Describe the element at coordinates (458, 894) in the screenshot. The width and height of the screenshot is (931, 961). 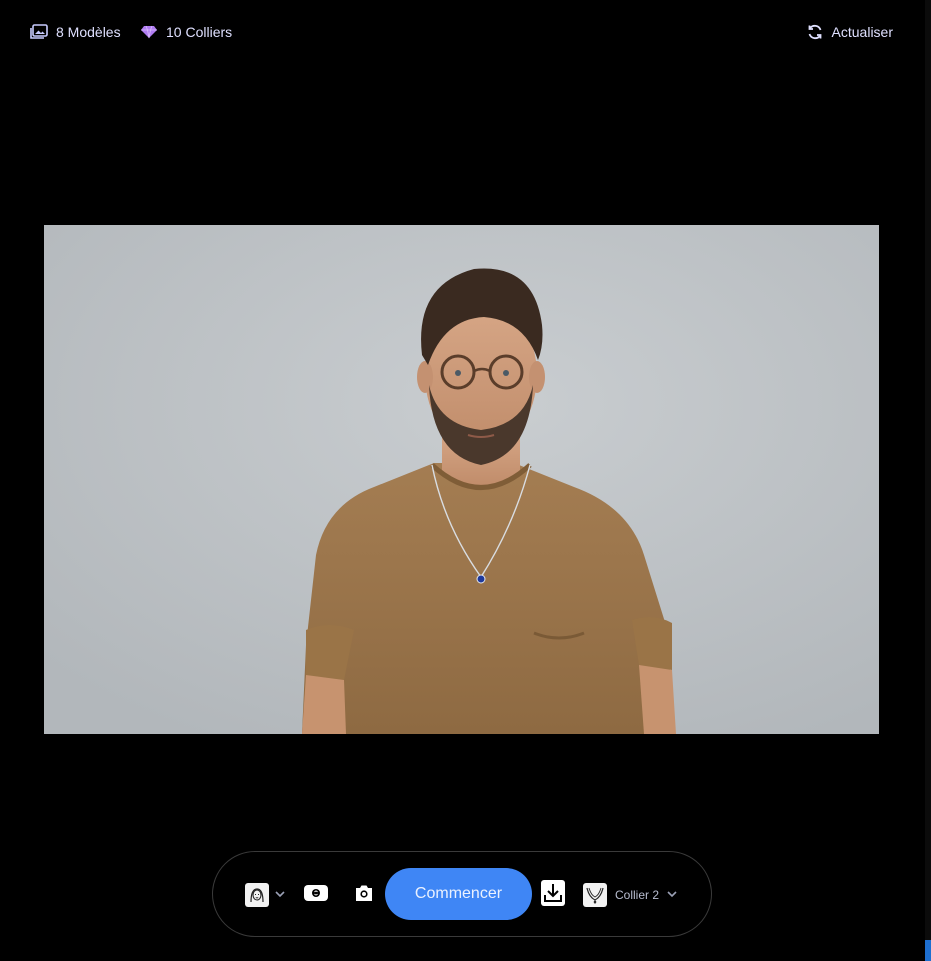
I see `start-button: Commencer` at that location.